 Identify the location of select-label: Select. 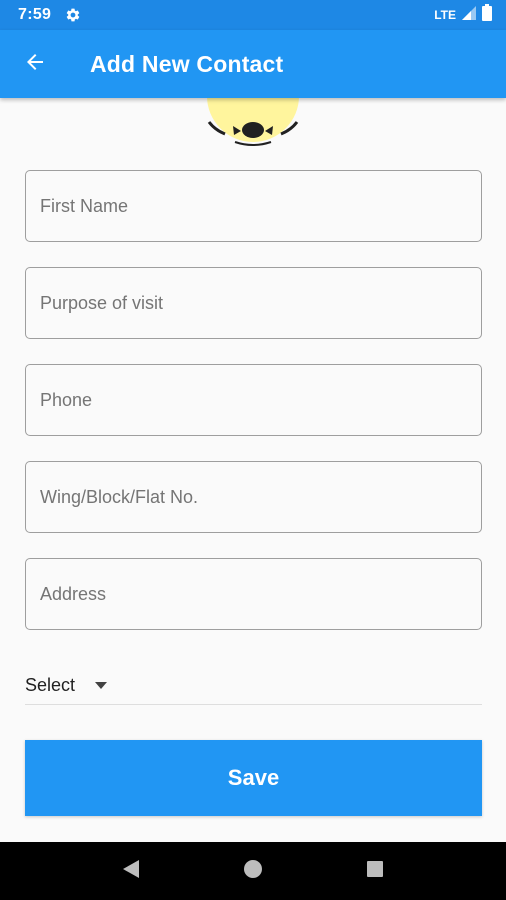
(50, 684).